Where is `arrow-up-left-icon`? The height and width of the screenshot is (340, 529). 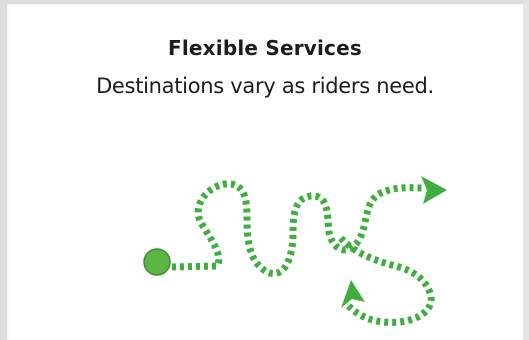
arrow-up-left-icon is located at coordinates (353, 294).